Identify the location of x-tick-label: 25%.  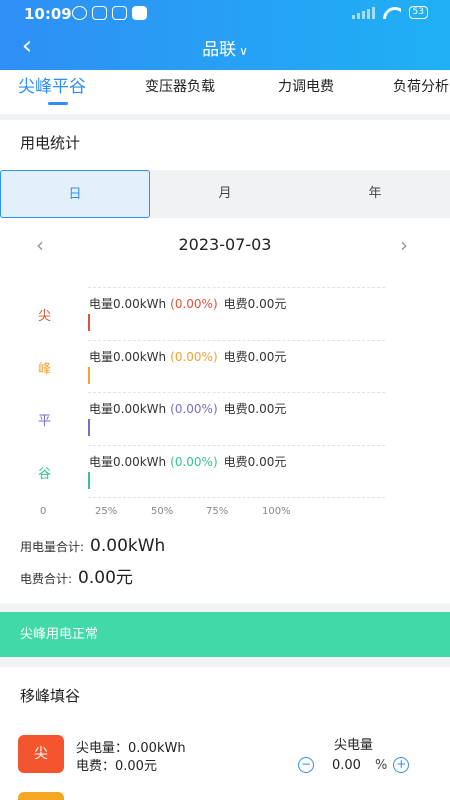
(106, 511).